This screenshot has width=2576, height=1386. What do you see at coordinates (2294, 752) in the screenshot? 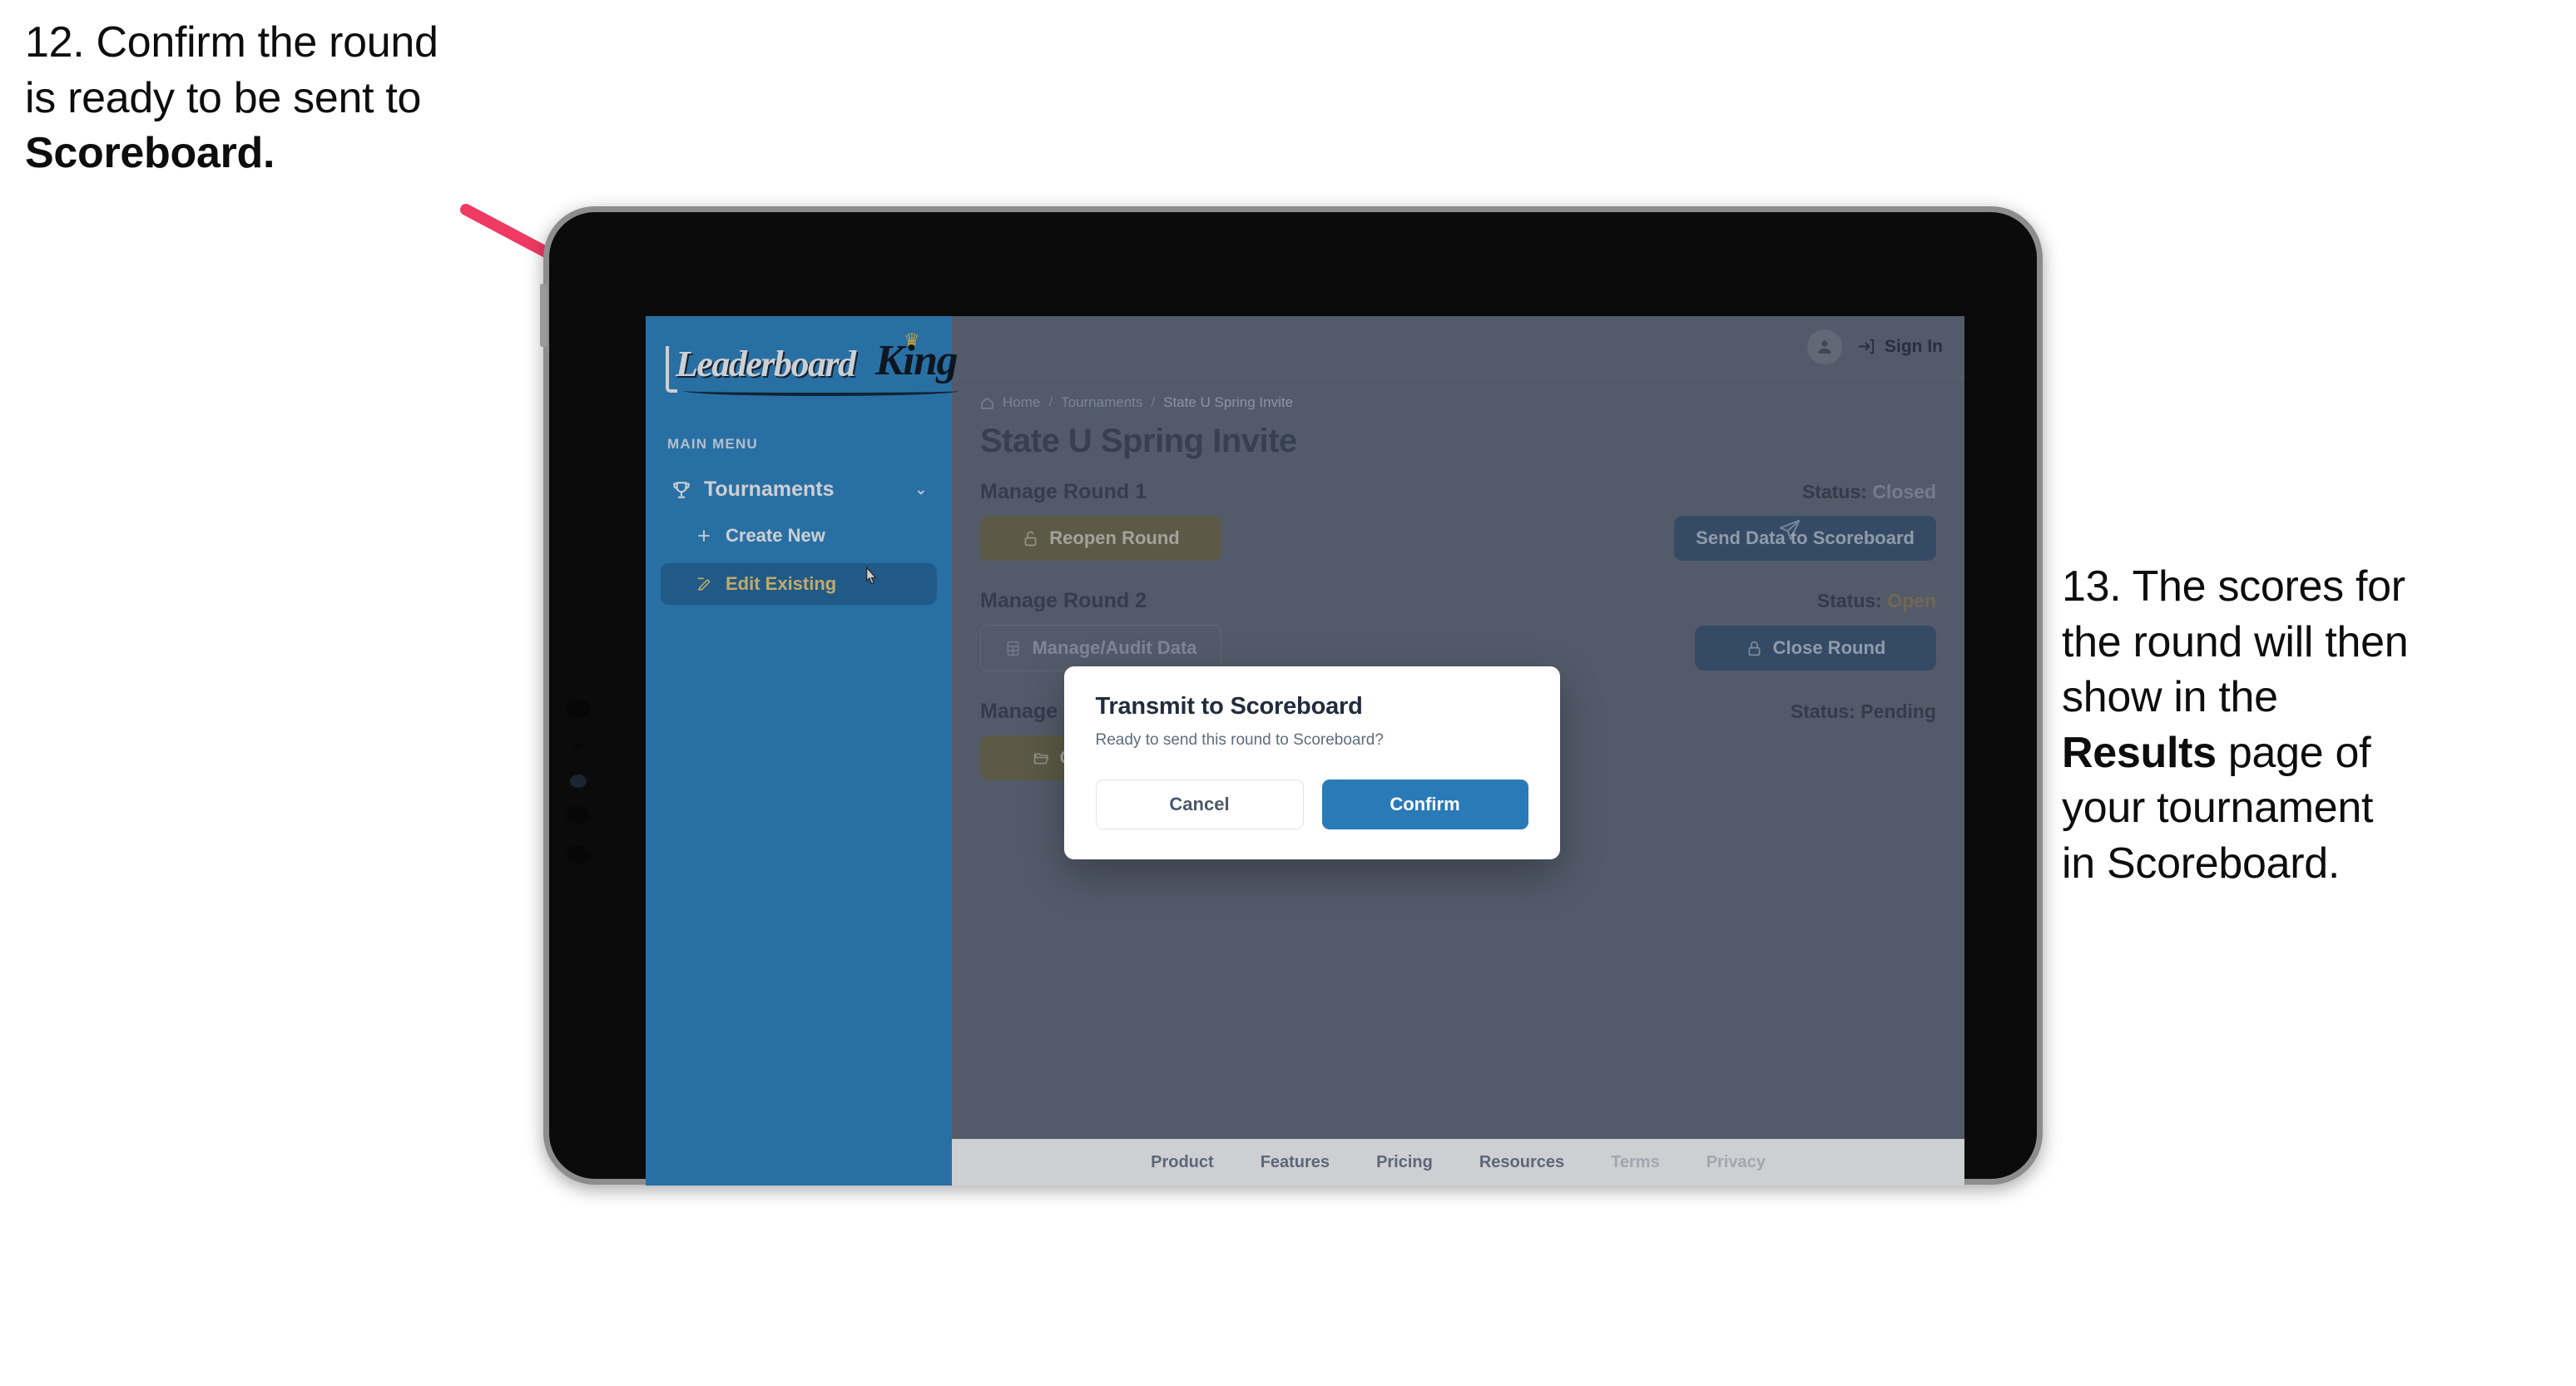
I see `annotation-step-13-line4-tail: page of` at bounding box center [2294, 752].